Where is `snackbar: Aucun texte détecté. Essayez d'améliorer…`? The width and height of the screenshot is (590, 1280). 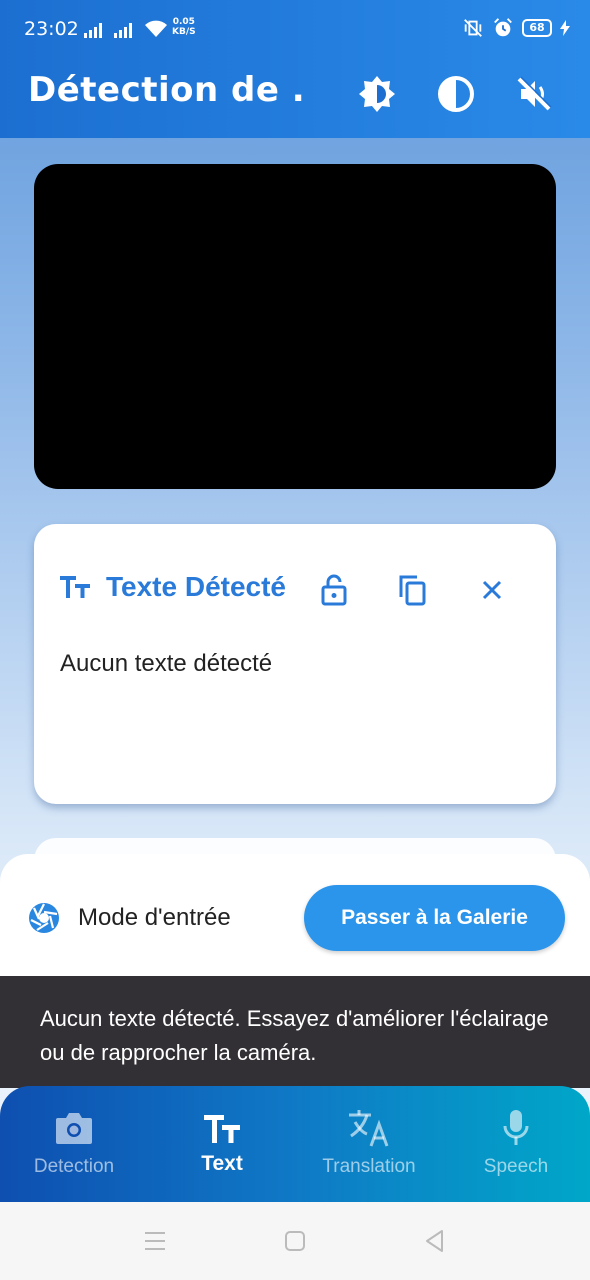 snackbar: Aucun texte détecté. Essayez d'améliorer… is located at coordinates (295, 1032).